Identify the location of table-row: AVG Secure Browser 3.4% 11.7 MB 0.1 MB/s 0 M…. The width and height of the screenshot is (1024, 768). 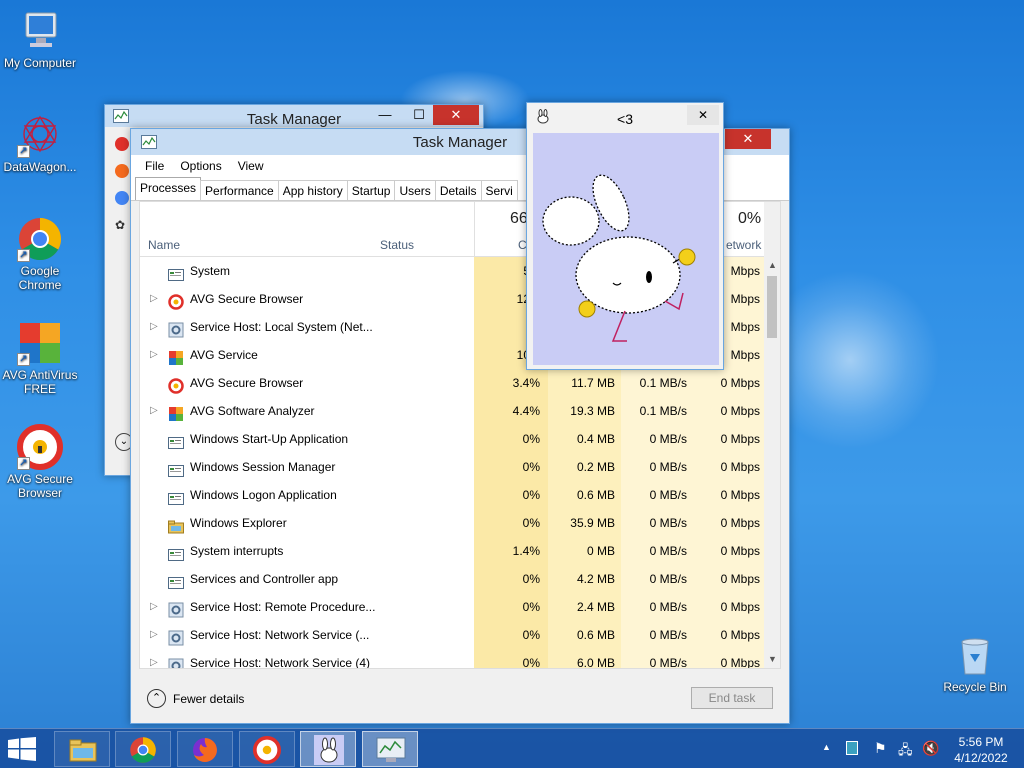
(453, 383).